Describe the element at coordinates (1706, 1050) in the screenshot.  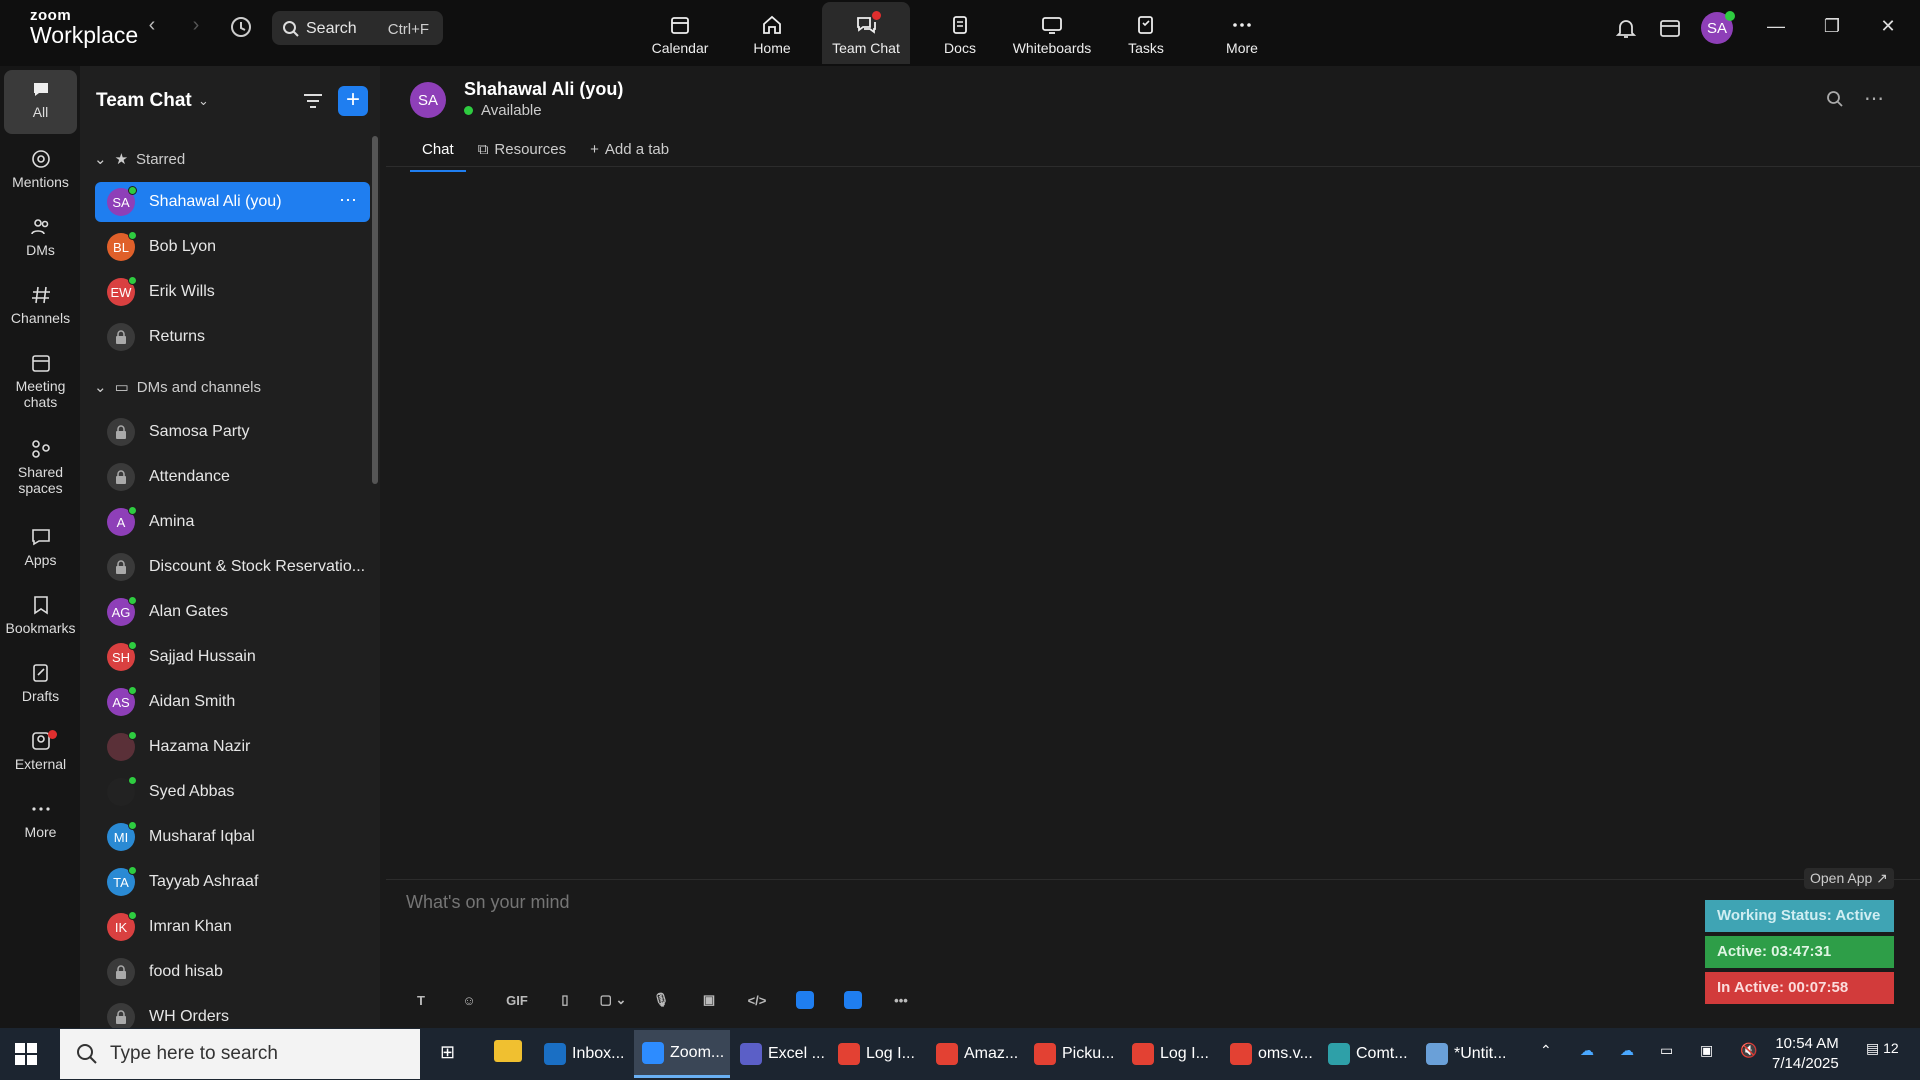
I see `network-icon: ▣` at that location.